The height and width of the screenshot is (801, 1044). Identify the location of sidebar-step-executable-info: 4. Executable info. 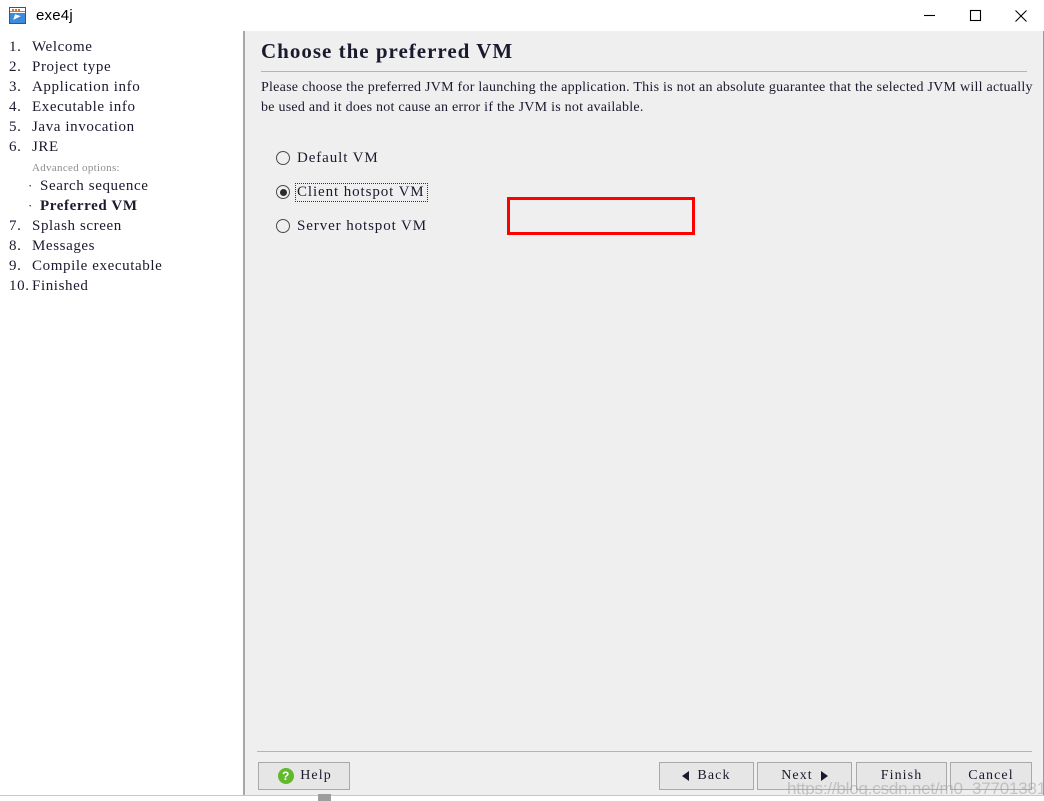
(121, 109).